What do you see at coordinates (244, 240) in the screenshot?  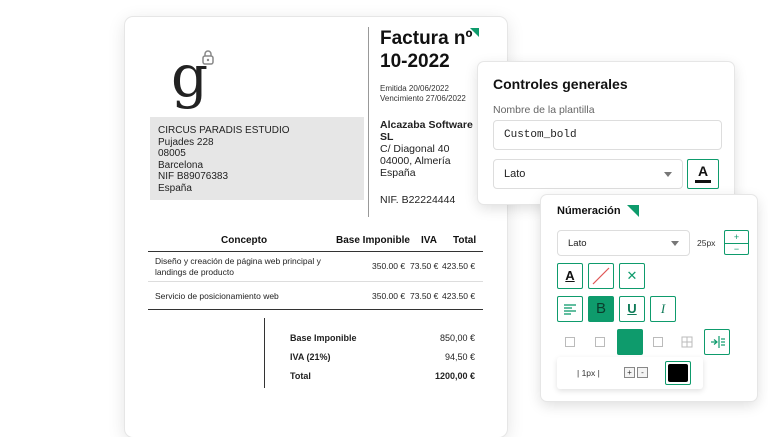 I see `col-concept: Concepto` at bounding box center [244, 240].